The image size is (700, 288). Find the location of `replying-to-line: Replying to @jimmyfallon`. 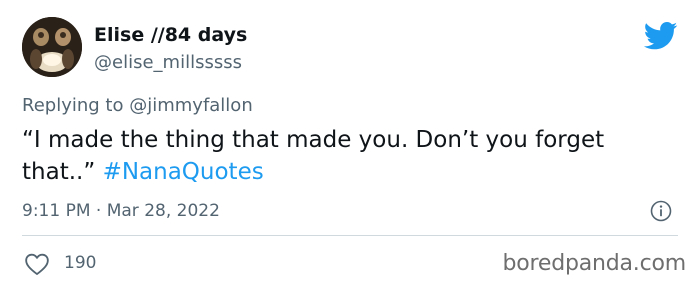

replying-to-line: Replying to @jimmyfallon is located at coordinates (137, 106).